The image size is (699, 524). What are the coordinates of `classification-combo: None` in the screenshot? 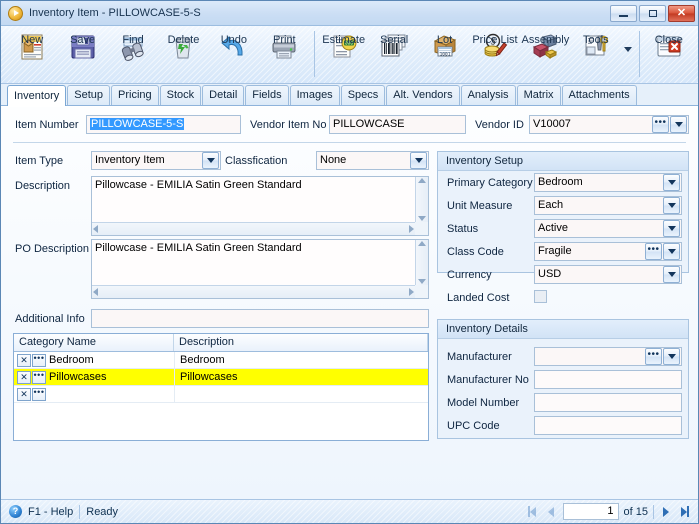 It's located at (372, 160).